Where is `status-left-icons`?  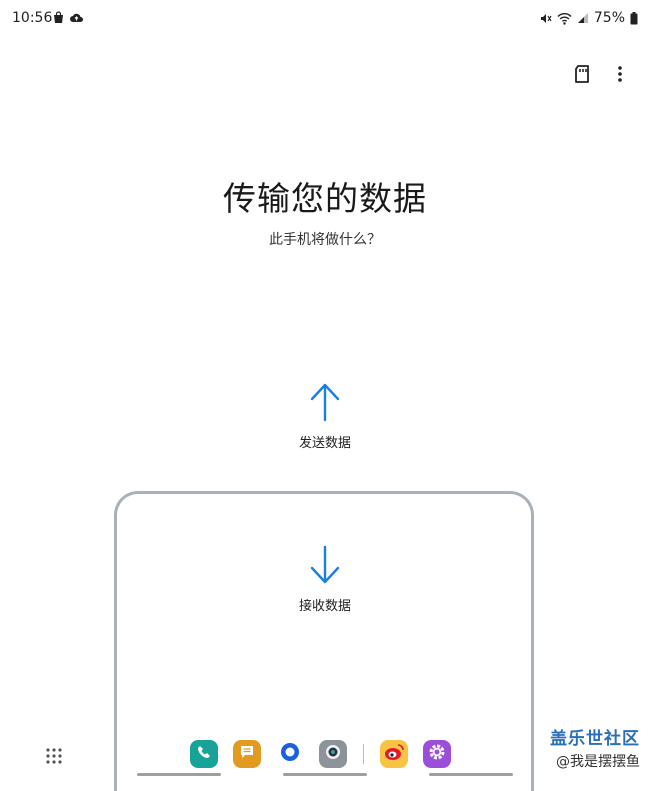
status-left-icons is located at coordinates (68, 17).